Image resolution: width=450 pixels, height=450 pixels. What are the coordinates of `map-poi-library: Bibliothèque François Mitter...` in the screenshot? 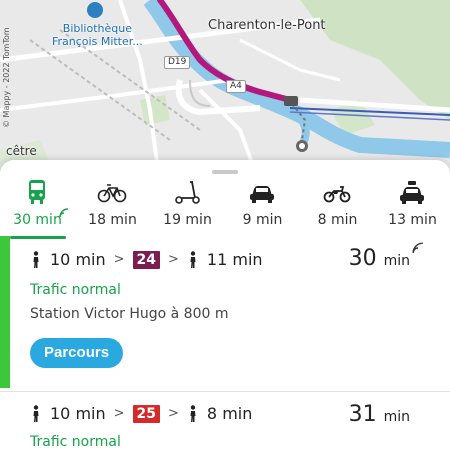 It's located at (97, 35).